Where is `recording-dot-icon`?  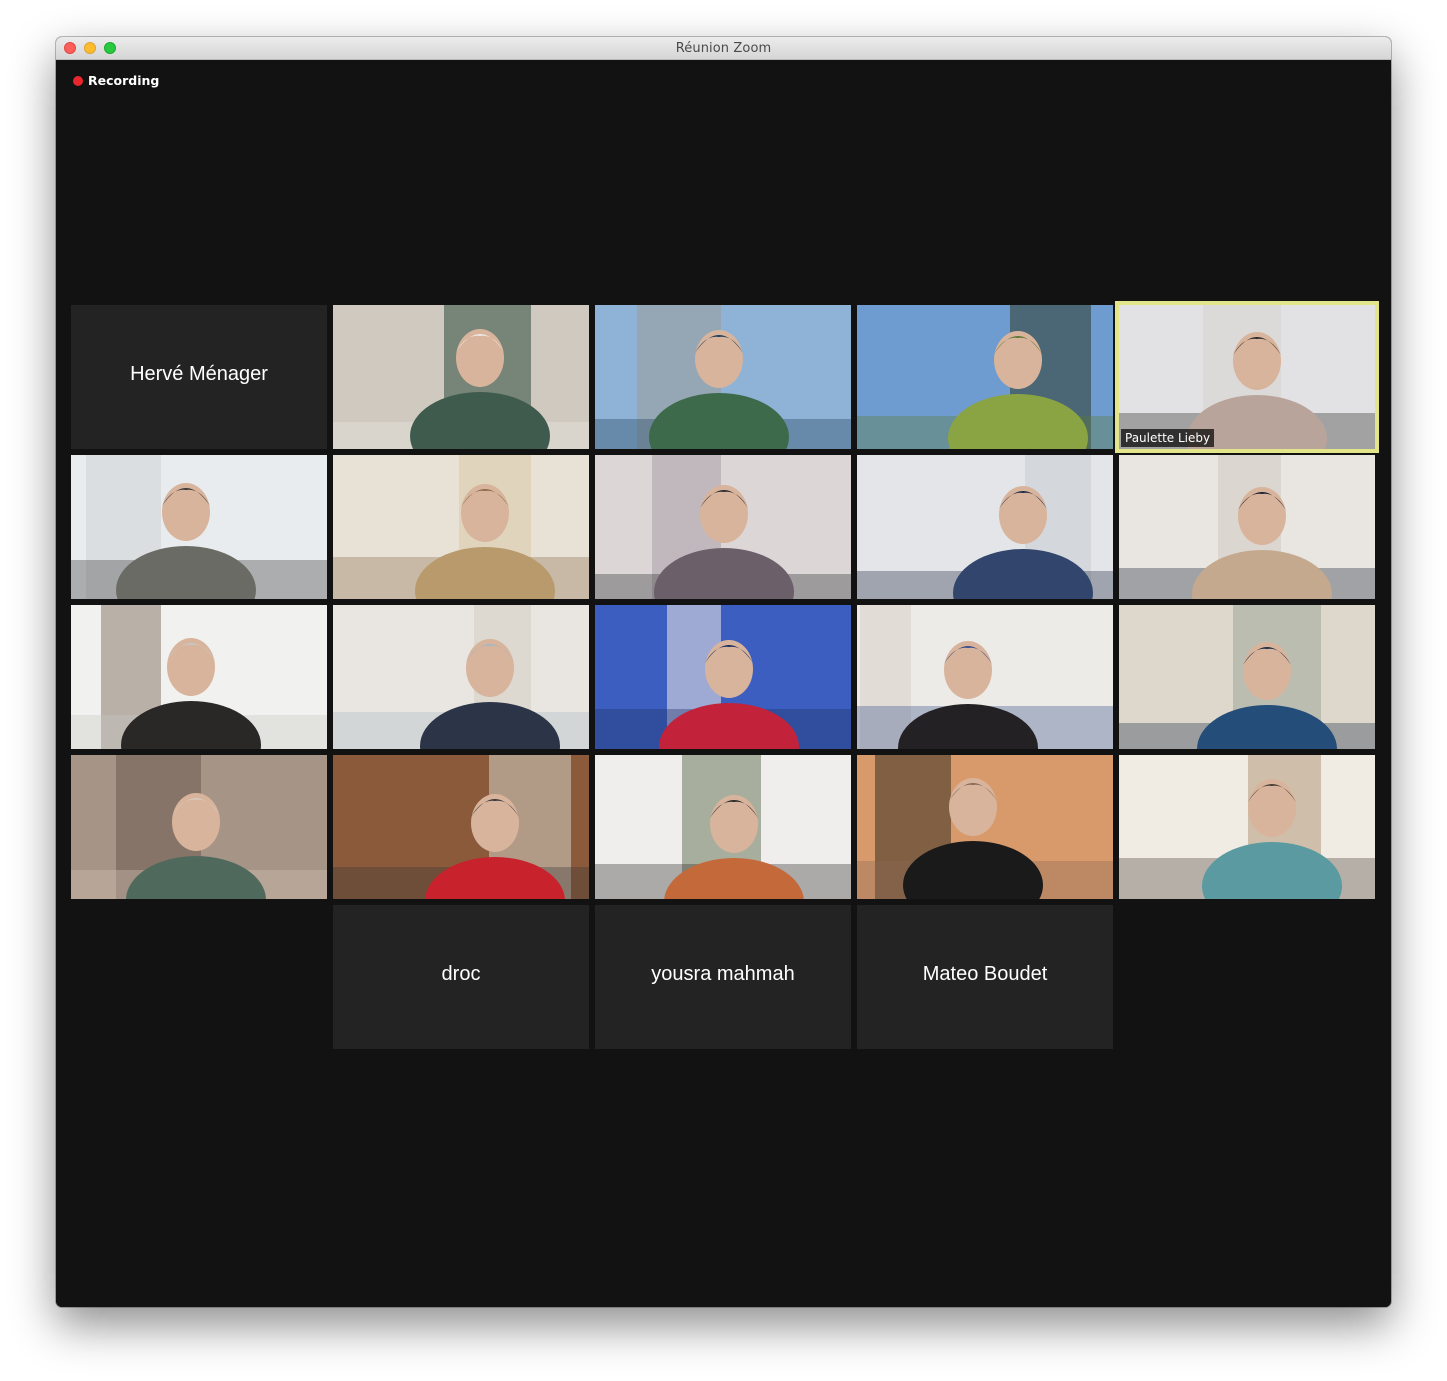
recording-dot-icon is located at coordinates (78, 80).